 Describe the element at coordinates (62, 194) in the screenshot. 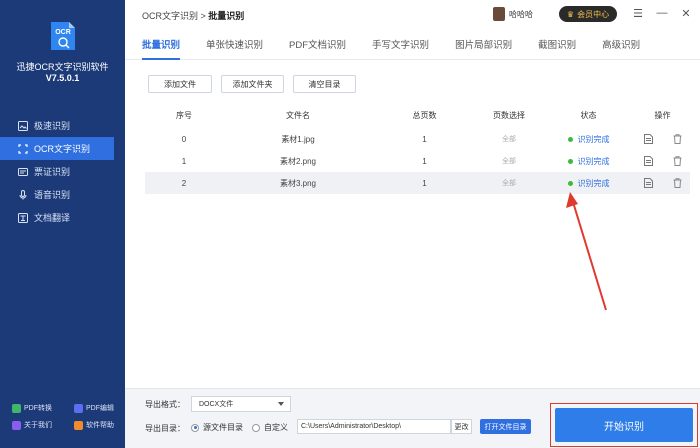

I see `sidebar-item-voice-ocr: 语音识别` at that location.